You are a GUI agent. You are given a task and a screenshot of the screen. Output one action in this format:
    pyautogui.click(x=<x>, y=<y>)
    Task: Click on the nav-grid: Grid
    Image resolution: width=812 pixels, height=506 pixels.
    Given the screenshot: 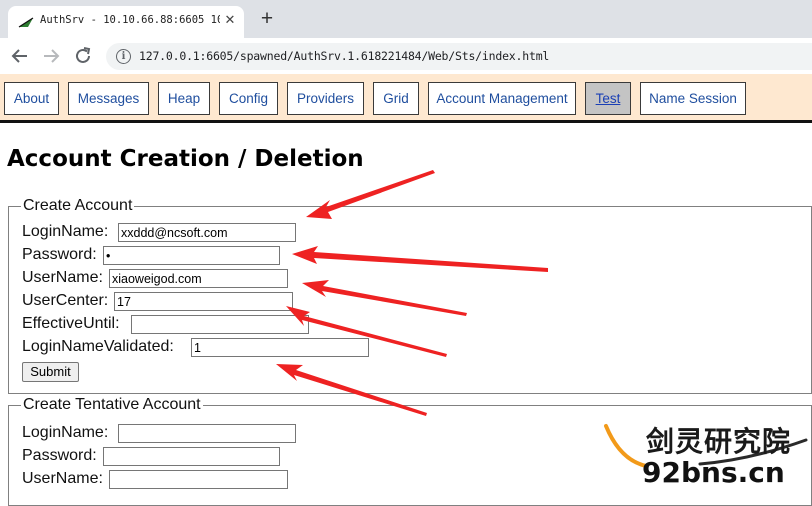 What is the action you would take?
    pyautogui.click(x=396, y=98)
    